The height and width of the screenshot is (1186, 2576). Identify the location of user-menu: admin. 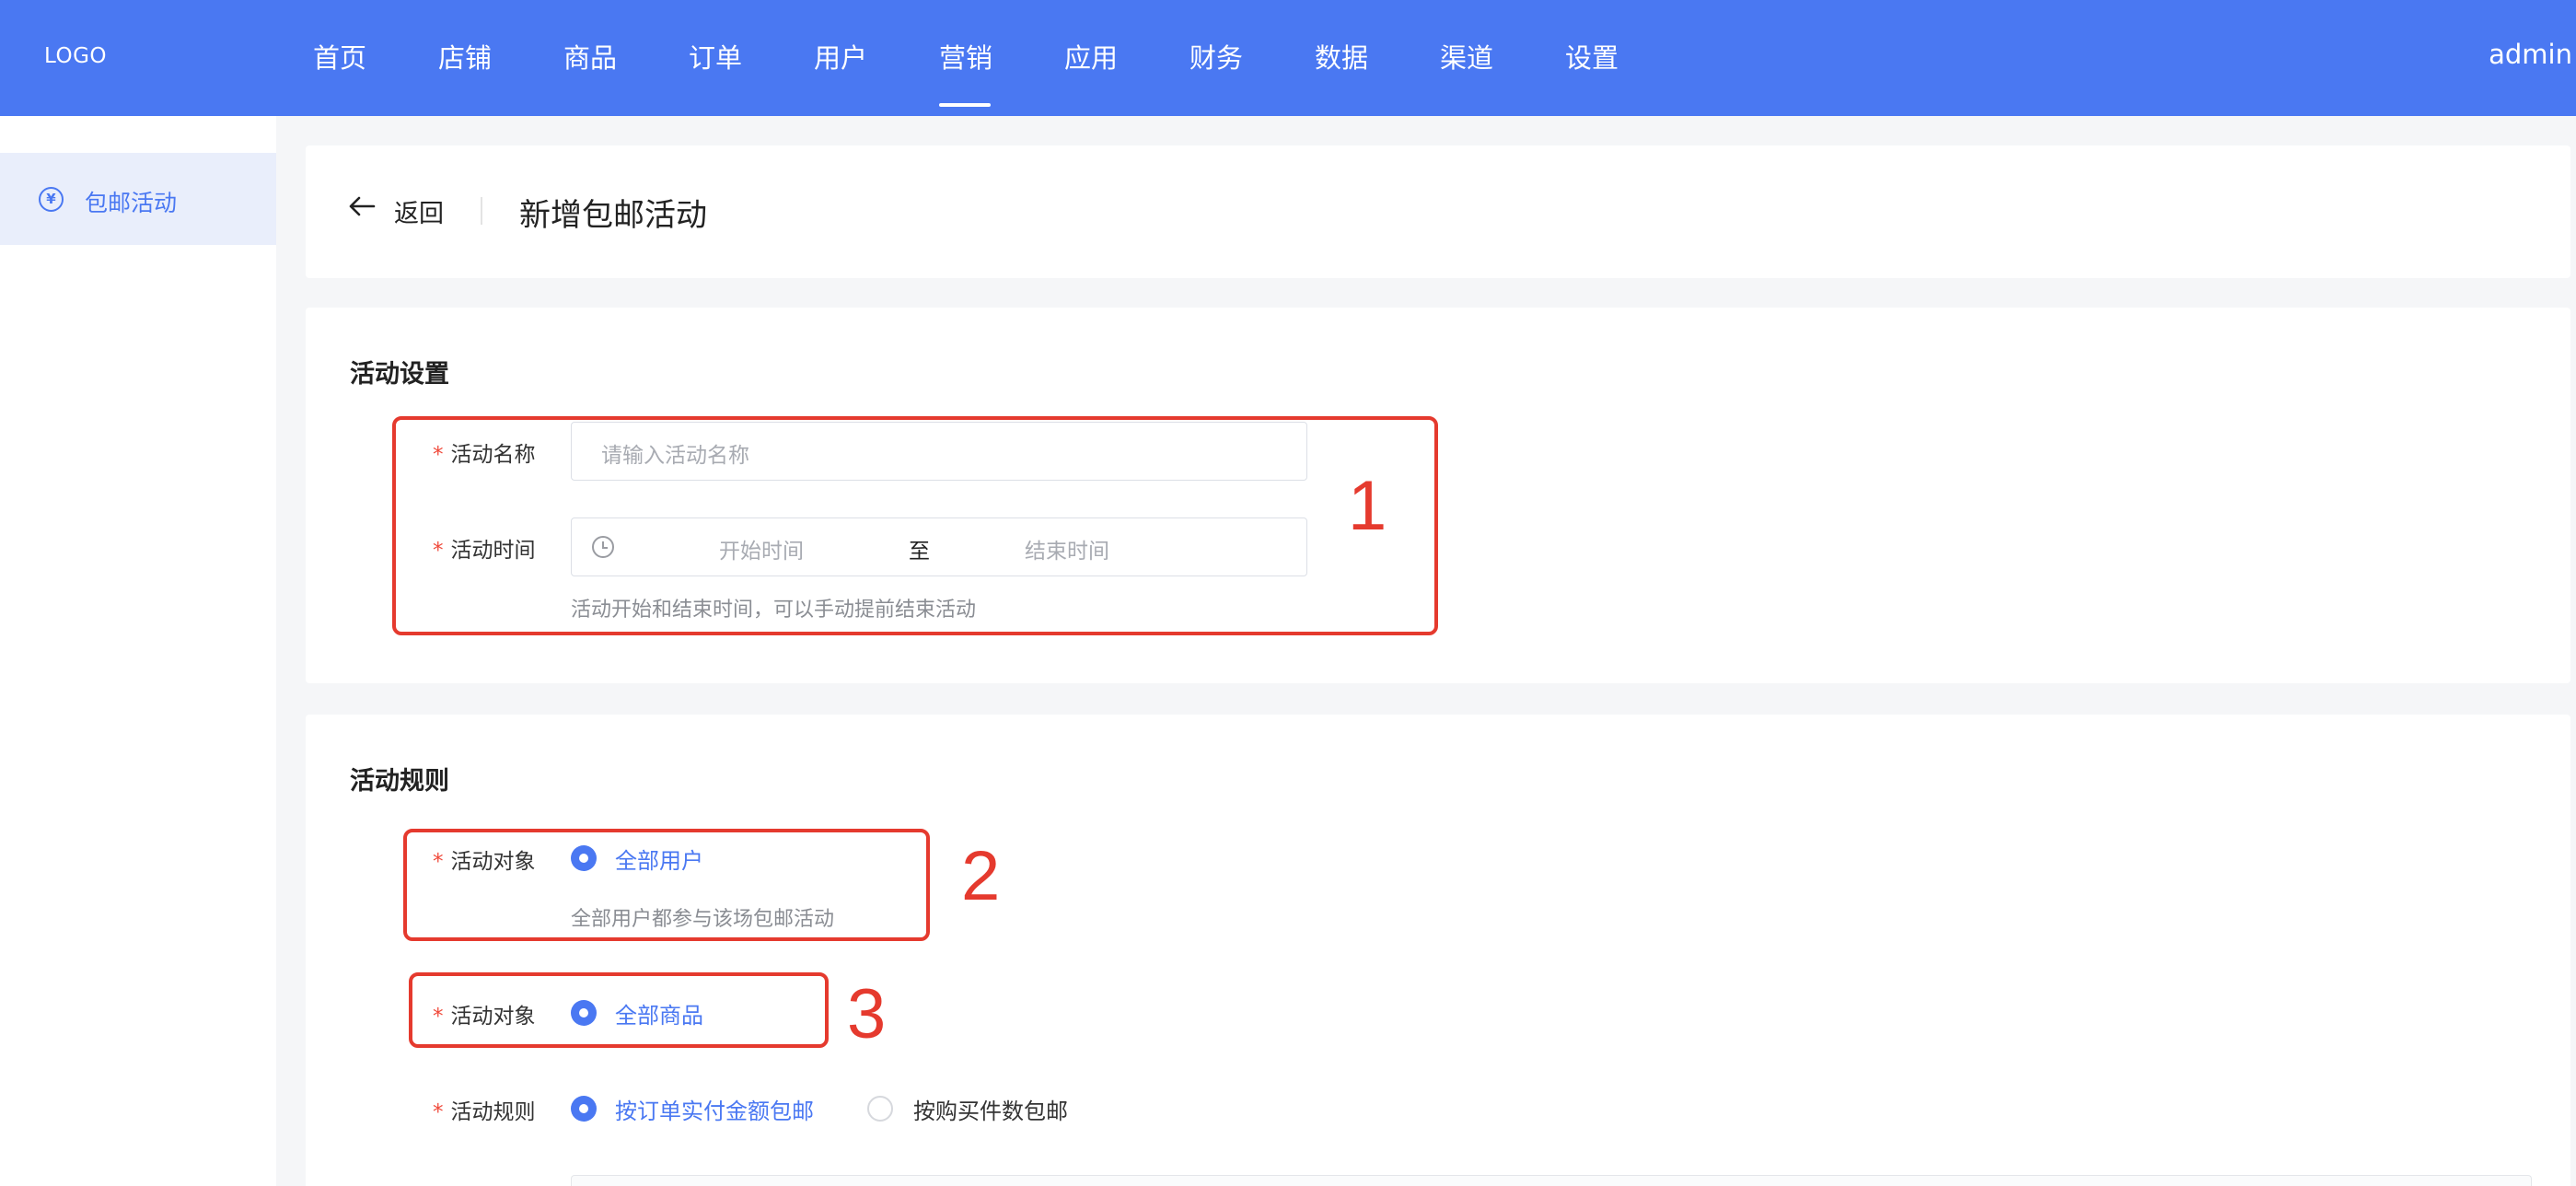
(2530, 54).